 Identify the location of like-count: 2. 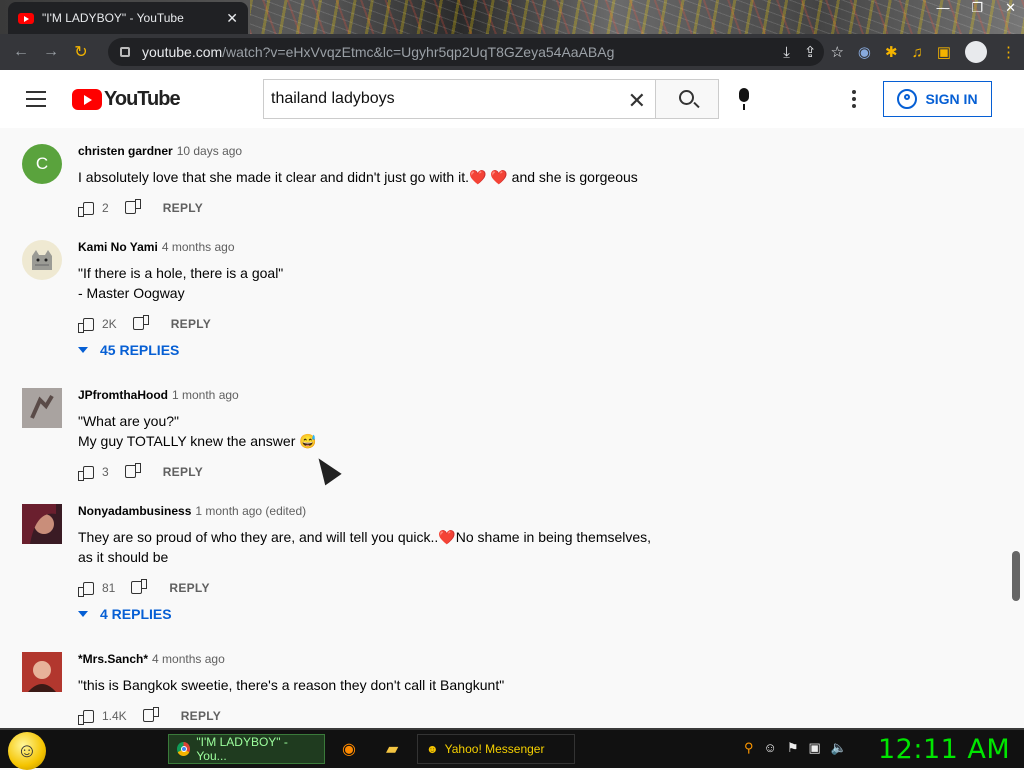
(105, 208).